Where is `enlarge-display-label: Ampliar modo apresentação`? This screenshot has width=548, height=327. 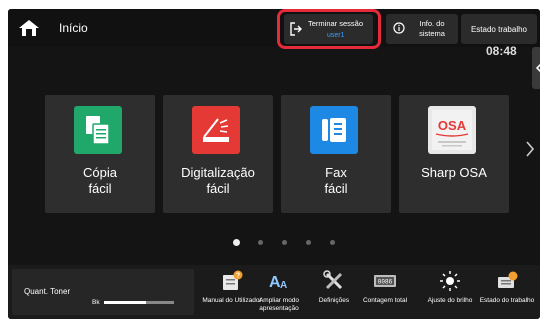 enlarge-display-label: Ampliar modo apresentação is located at coordinates (279, 304).